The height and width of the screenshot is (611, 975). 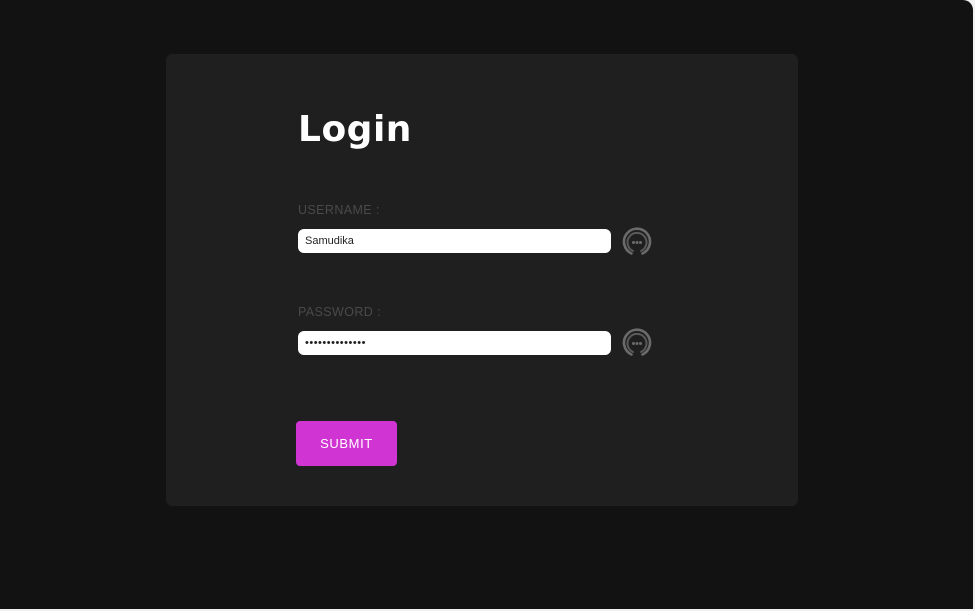 What do you see at coordinates (637, 242) in the screenshot?
I see `username-password-manager-icon` at bounding box center [637, 242].